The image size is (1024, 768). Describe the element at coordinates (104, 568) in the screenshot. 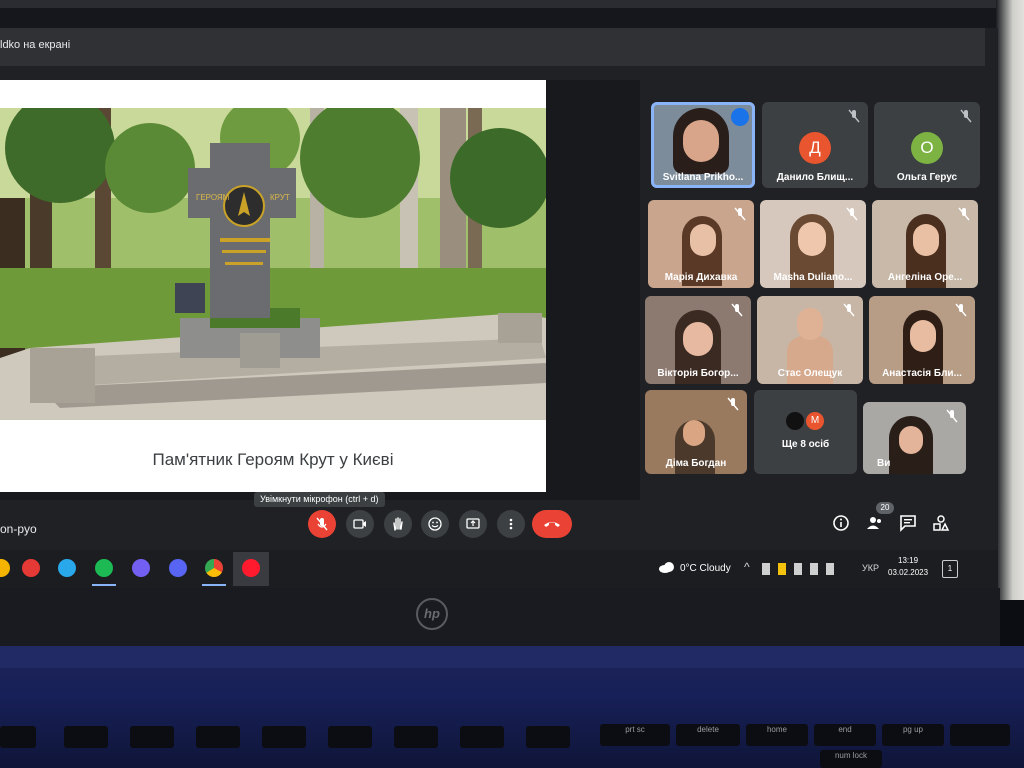

I see `spotify-icon` at that location.